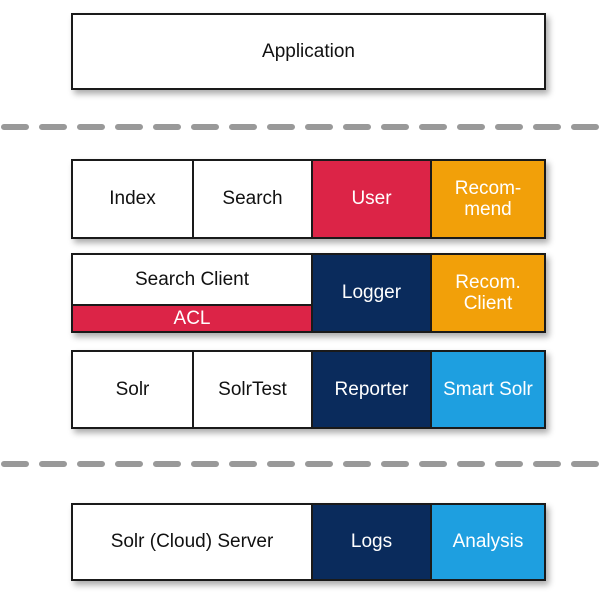  I want to click on cell-solr-cloud-server-label: Solr (Cloud) Server, so click(192, 542).